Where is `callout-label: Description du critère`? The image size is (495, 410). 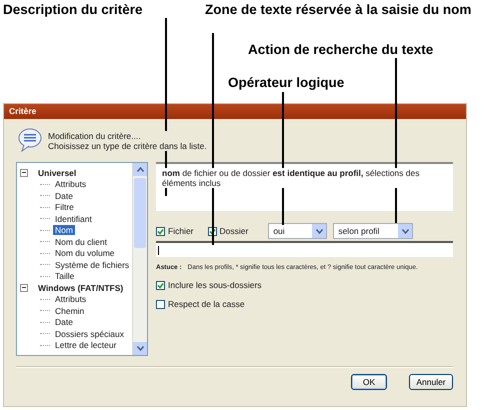 callout-label: Description du critère is located at coordinates (73, 9).